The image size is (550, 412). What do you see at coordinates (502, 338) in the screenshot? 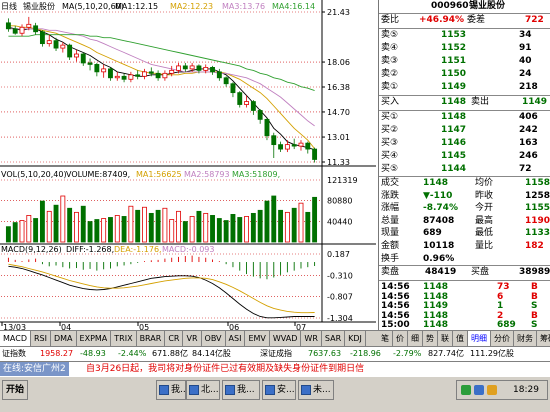
I see `side-tab: 分价` at bounding box center [502, 338].